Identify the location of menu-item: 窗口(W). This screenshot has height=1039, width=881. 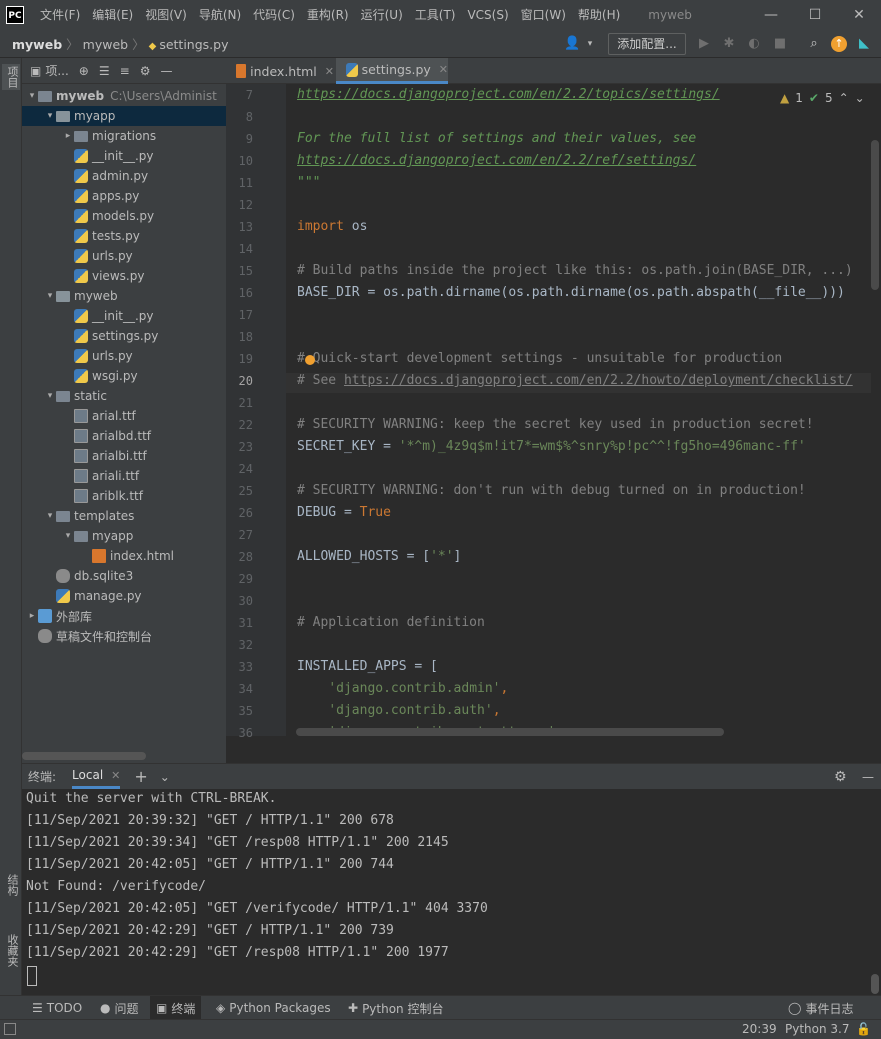
(543, 15).